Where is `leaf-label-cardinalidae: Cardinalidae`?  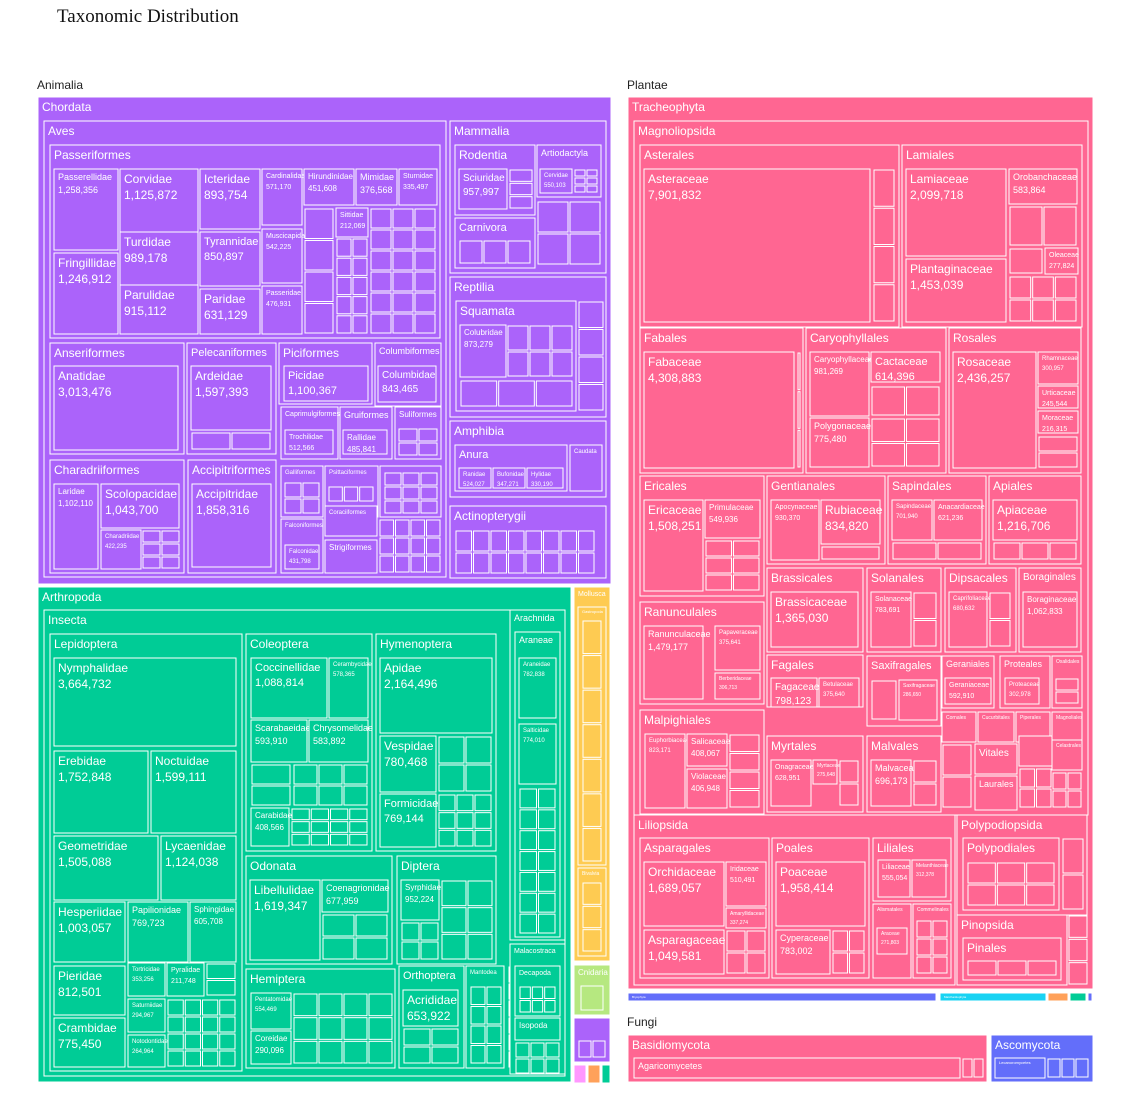 leaf-label-cardinalidae: Cardinalidae is located at coordinates (285, 176).